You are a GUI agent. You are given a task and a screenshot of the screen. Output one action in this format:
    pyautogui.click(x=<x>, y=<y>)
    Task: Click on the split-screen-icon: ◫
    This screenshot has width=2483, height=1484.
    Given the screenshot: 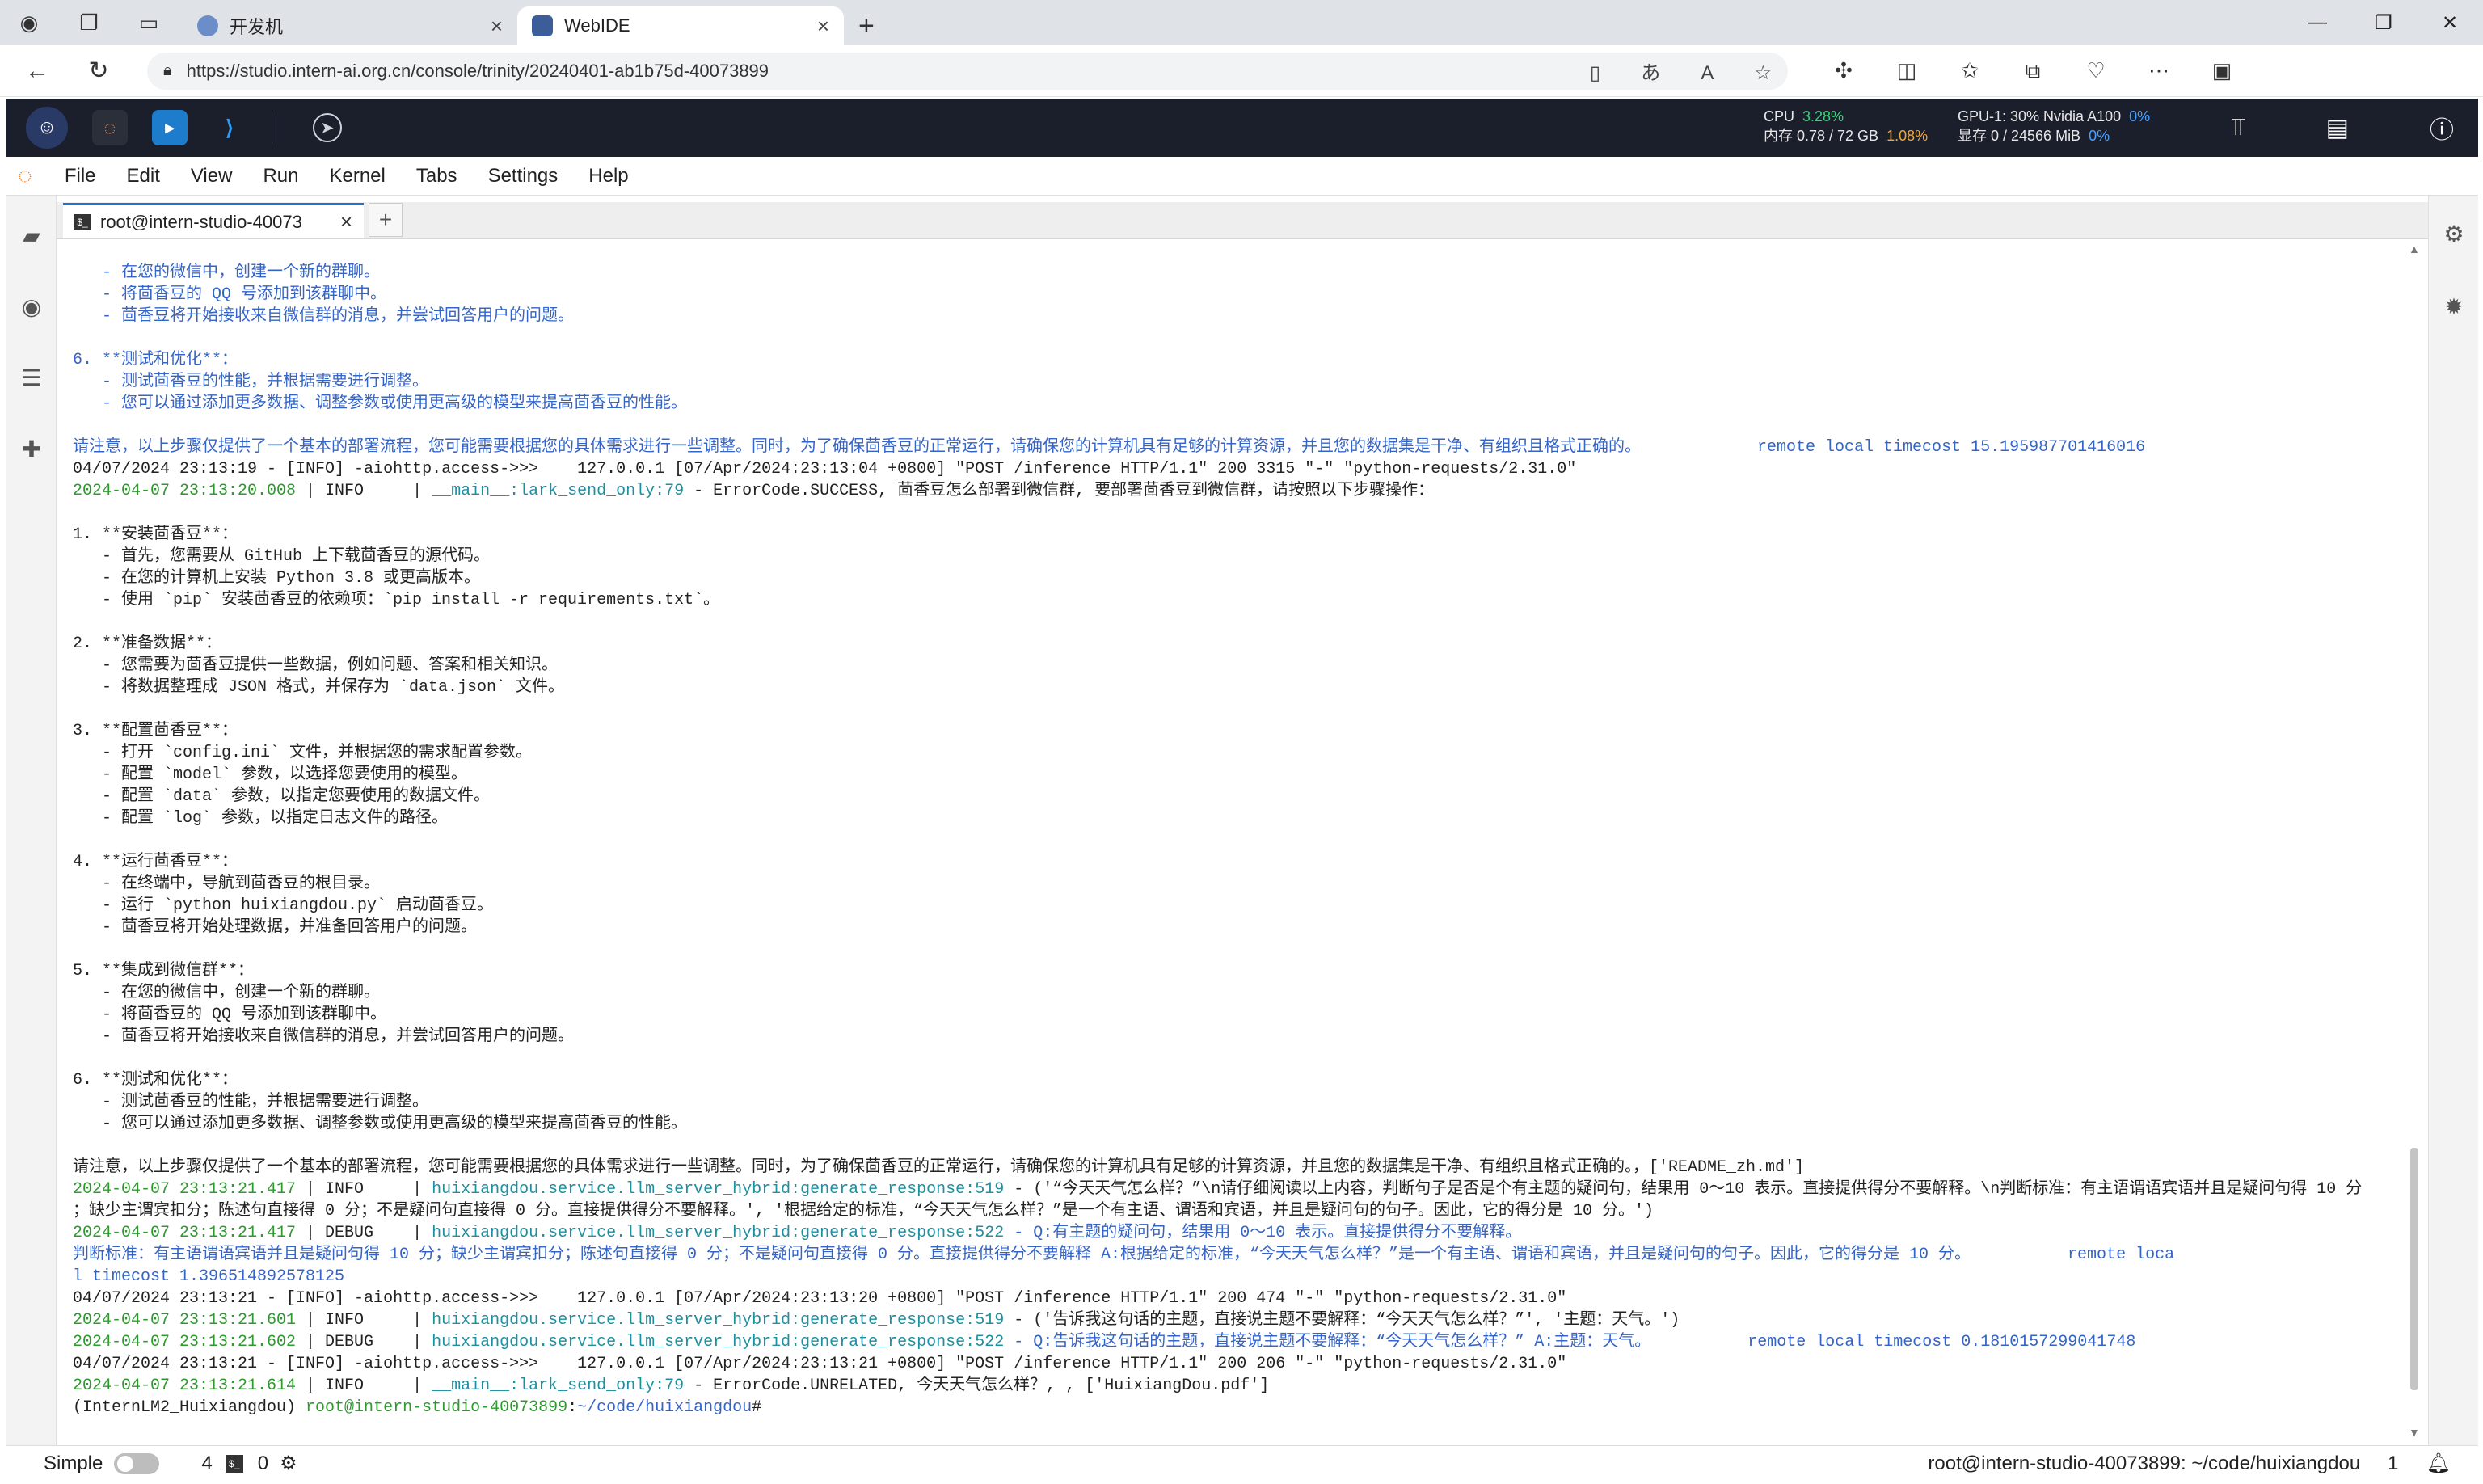 What is the action you would take?
    pyautogui.click(x=1906, y=70)
    